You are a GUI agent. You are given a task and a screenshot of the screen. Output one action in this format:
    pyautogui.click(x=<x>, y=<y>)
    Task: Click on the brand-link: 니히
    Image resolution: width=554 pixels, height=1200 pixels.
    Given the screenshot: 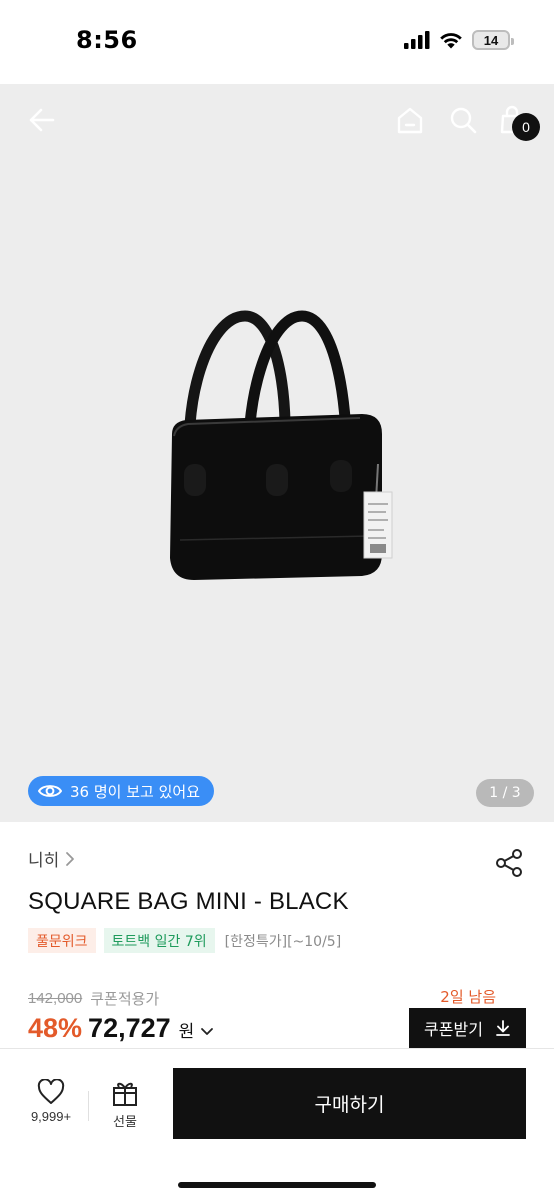 What is the action you would take?
    pyautogui.click(x=51, y=858)
    